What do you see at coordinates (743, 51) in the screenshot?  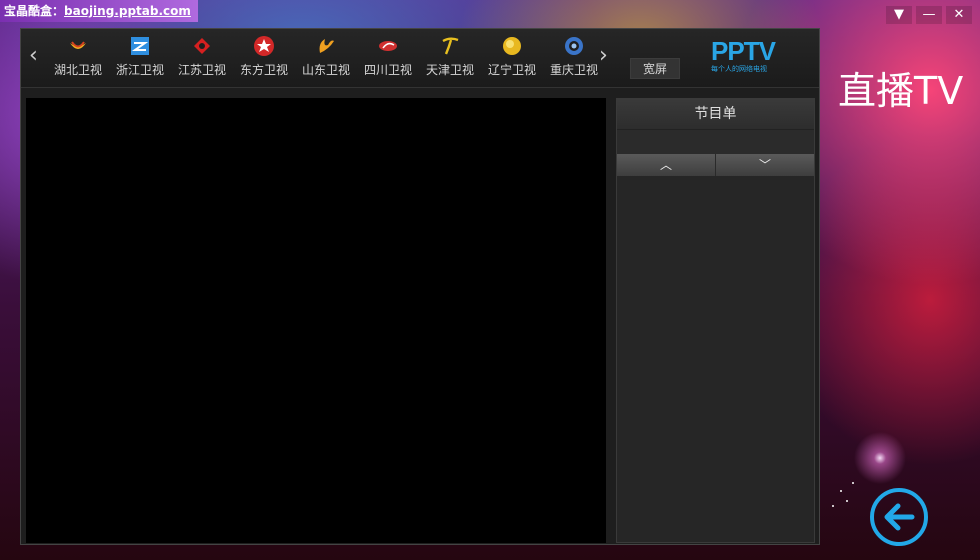 I see `pptv-logo-text: PPTV` at bounding box center [743, 51].